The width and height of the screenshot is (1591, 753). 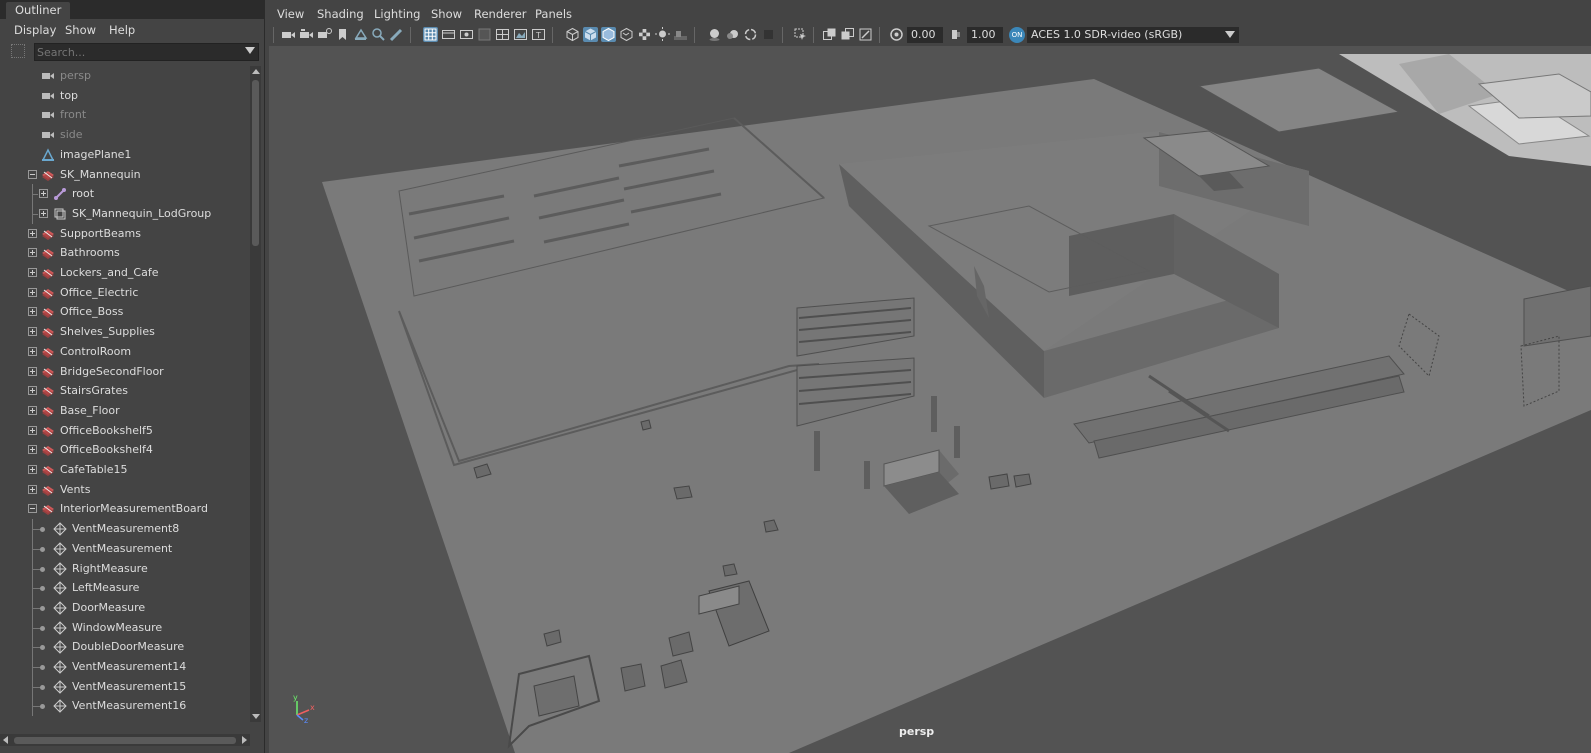 I want to click on filter-icon, so click(x=18, y=51).